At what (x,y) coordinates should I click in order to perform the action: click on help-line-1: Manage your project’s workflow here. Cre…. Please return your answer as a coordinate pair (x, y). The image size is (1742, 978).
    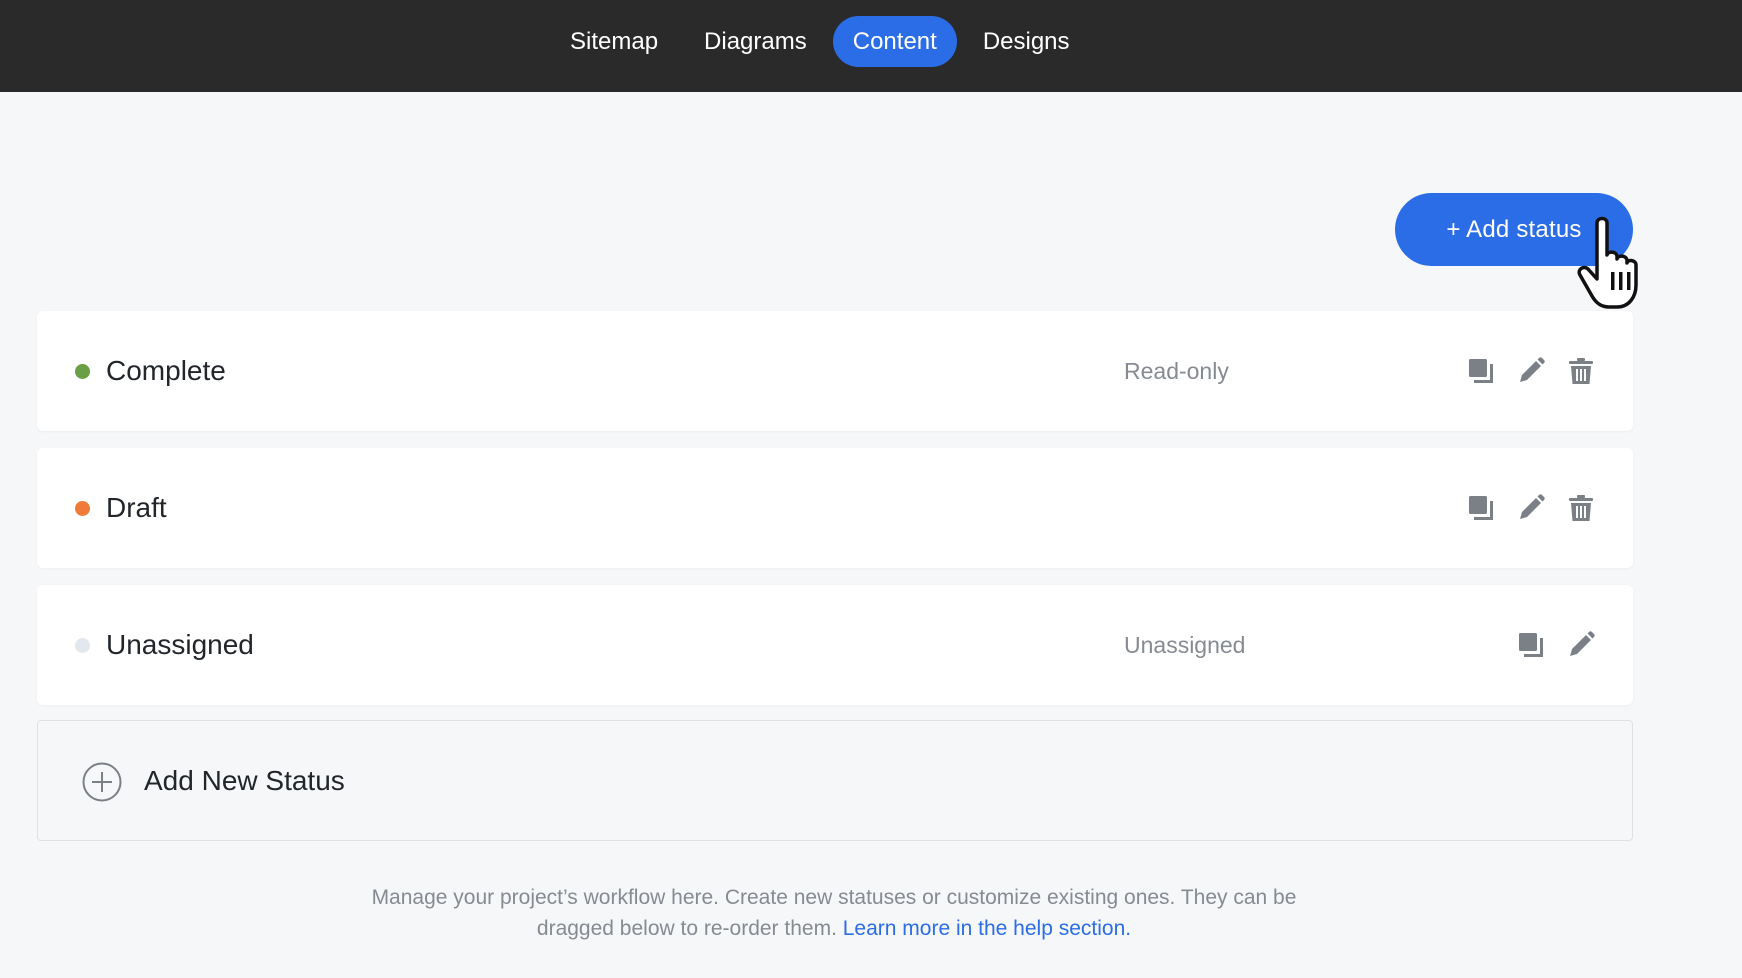
    Looking at the image, I should click on (834, 897).